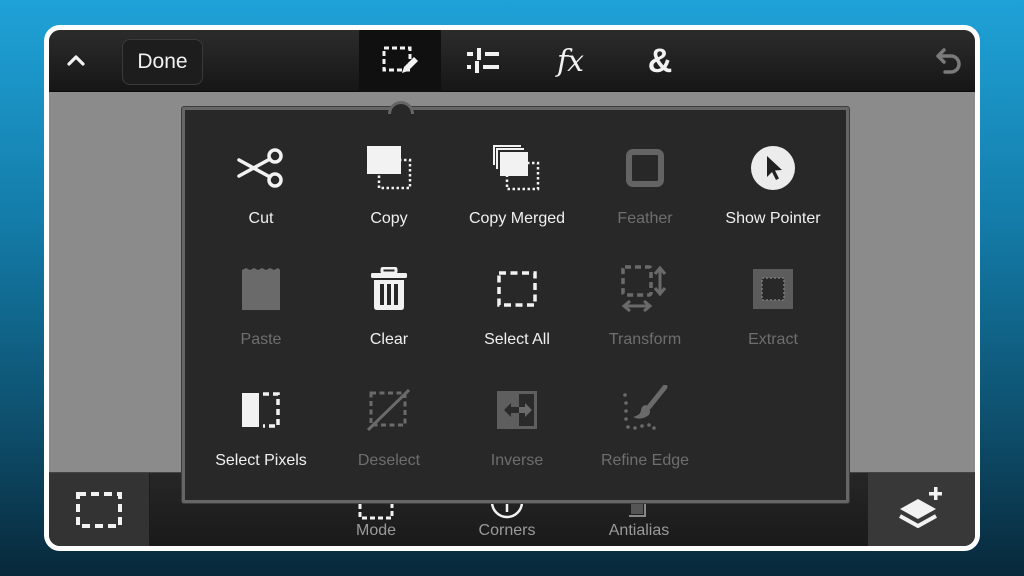 The height and width of the screenshot is (576, 1024). Describe the element at coordinates (773, 218) in the screenshot. I see `menu-item-label: Show Pointer` at that location.